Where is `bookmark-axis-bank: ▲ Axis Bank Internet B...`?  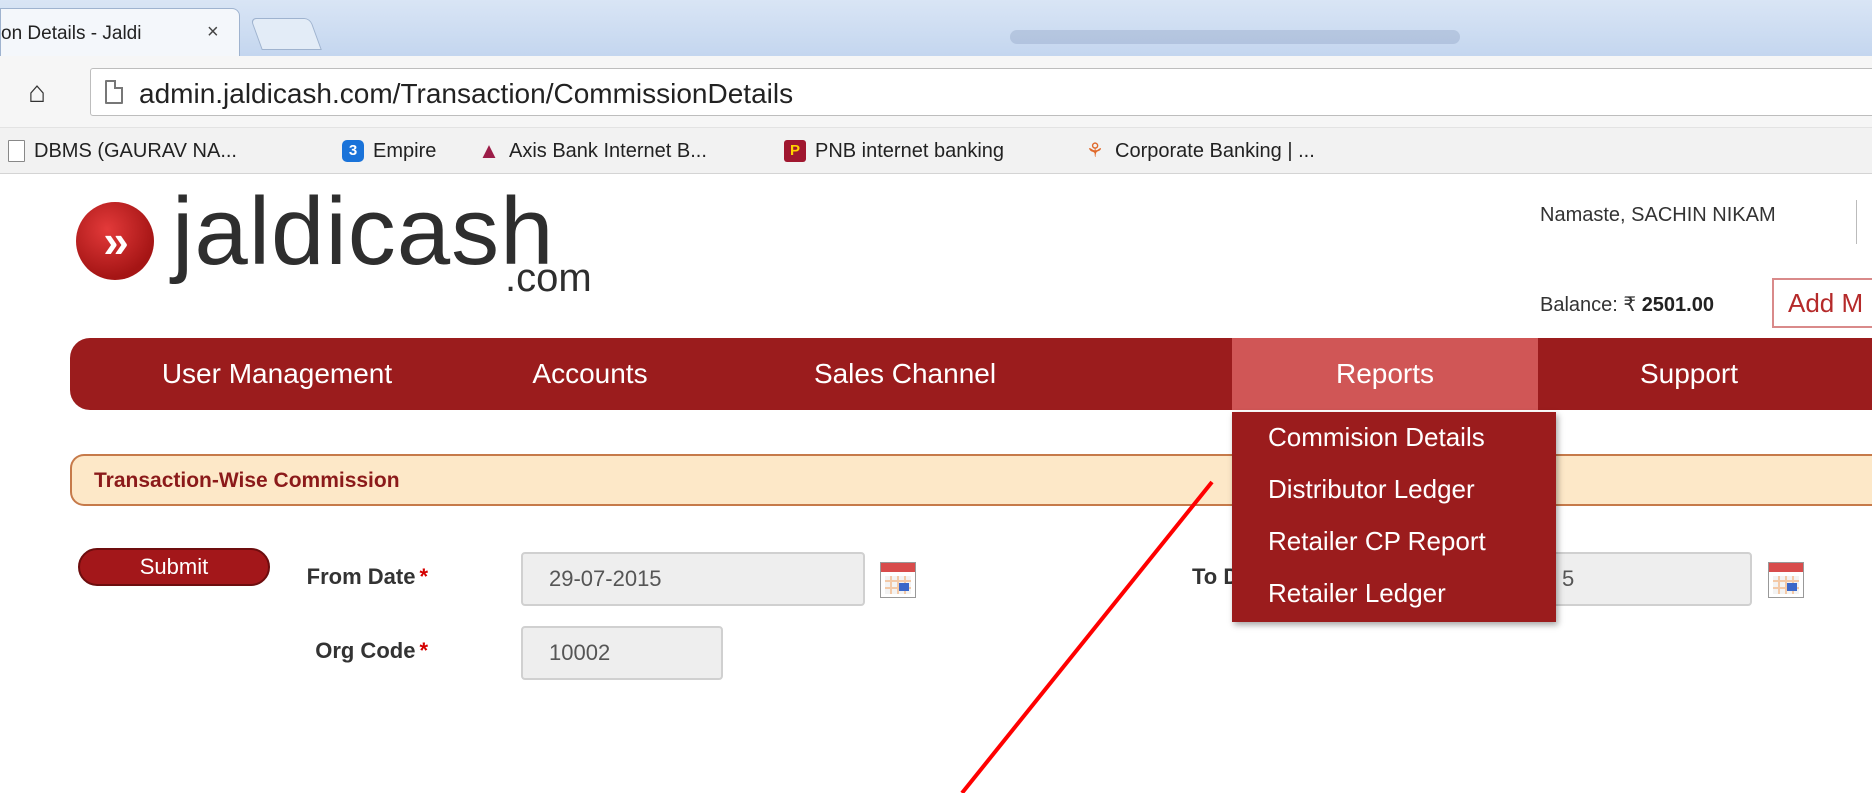
bookmark-axis-bank: ▲ Axis Bank Internet B... is located at coordinates (592, 151).